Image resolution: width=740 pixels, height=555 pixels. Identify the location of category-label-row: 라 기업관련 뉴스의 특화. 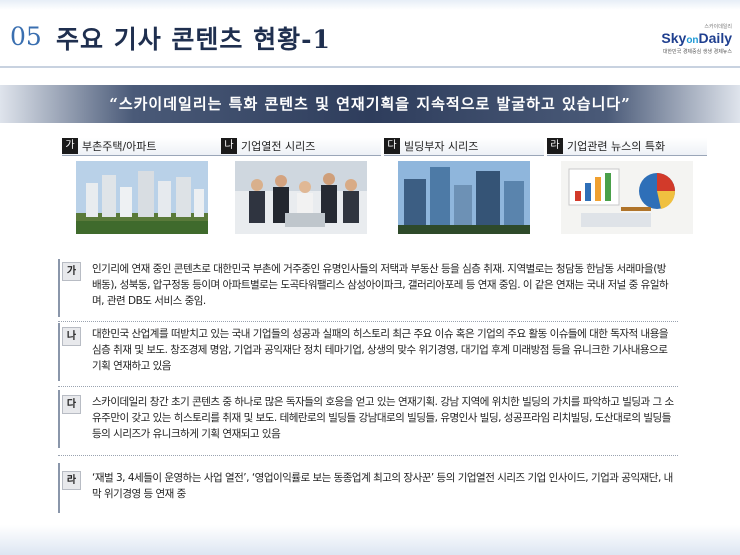
(627, 147).